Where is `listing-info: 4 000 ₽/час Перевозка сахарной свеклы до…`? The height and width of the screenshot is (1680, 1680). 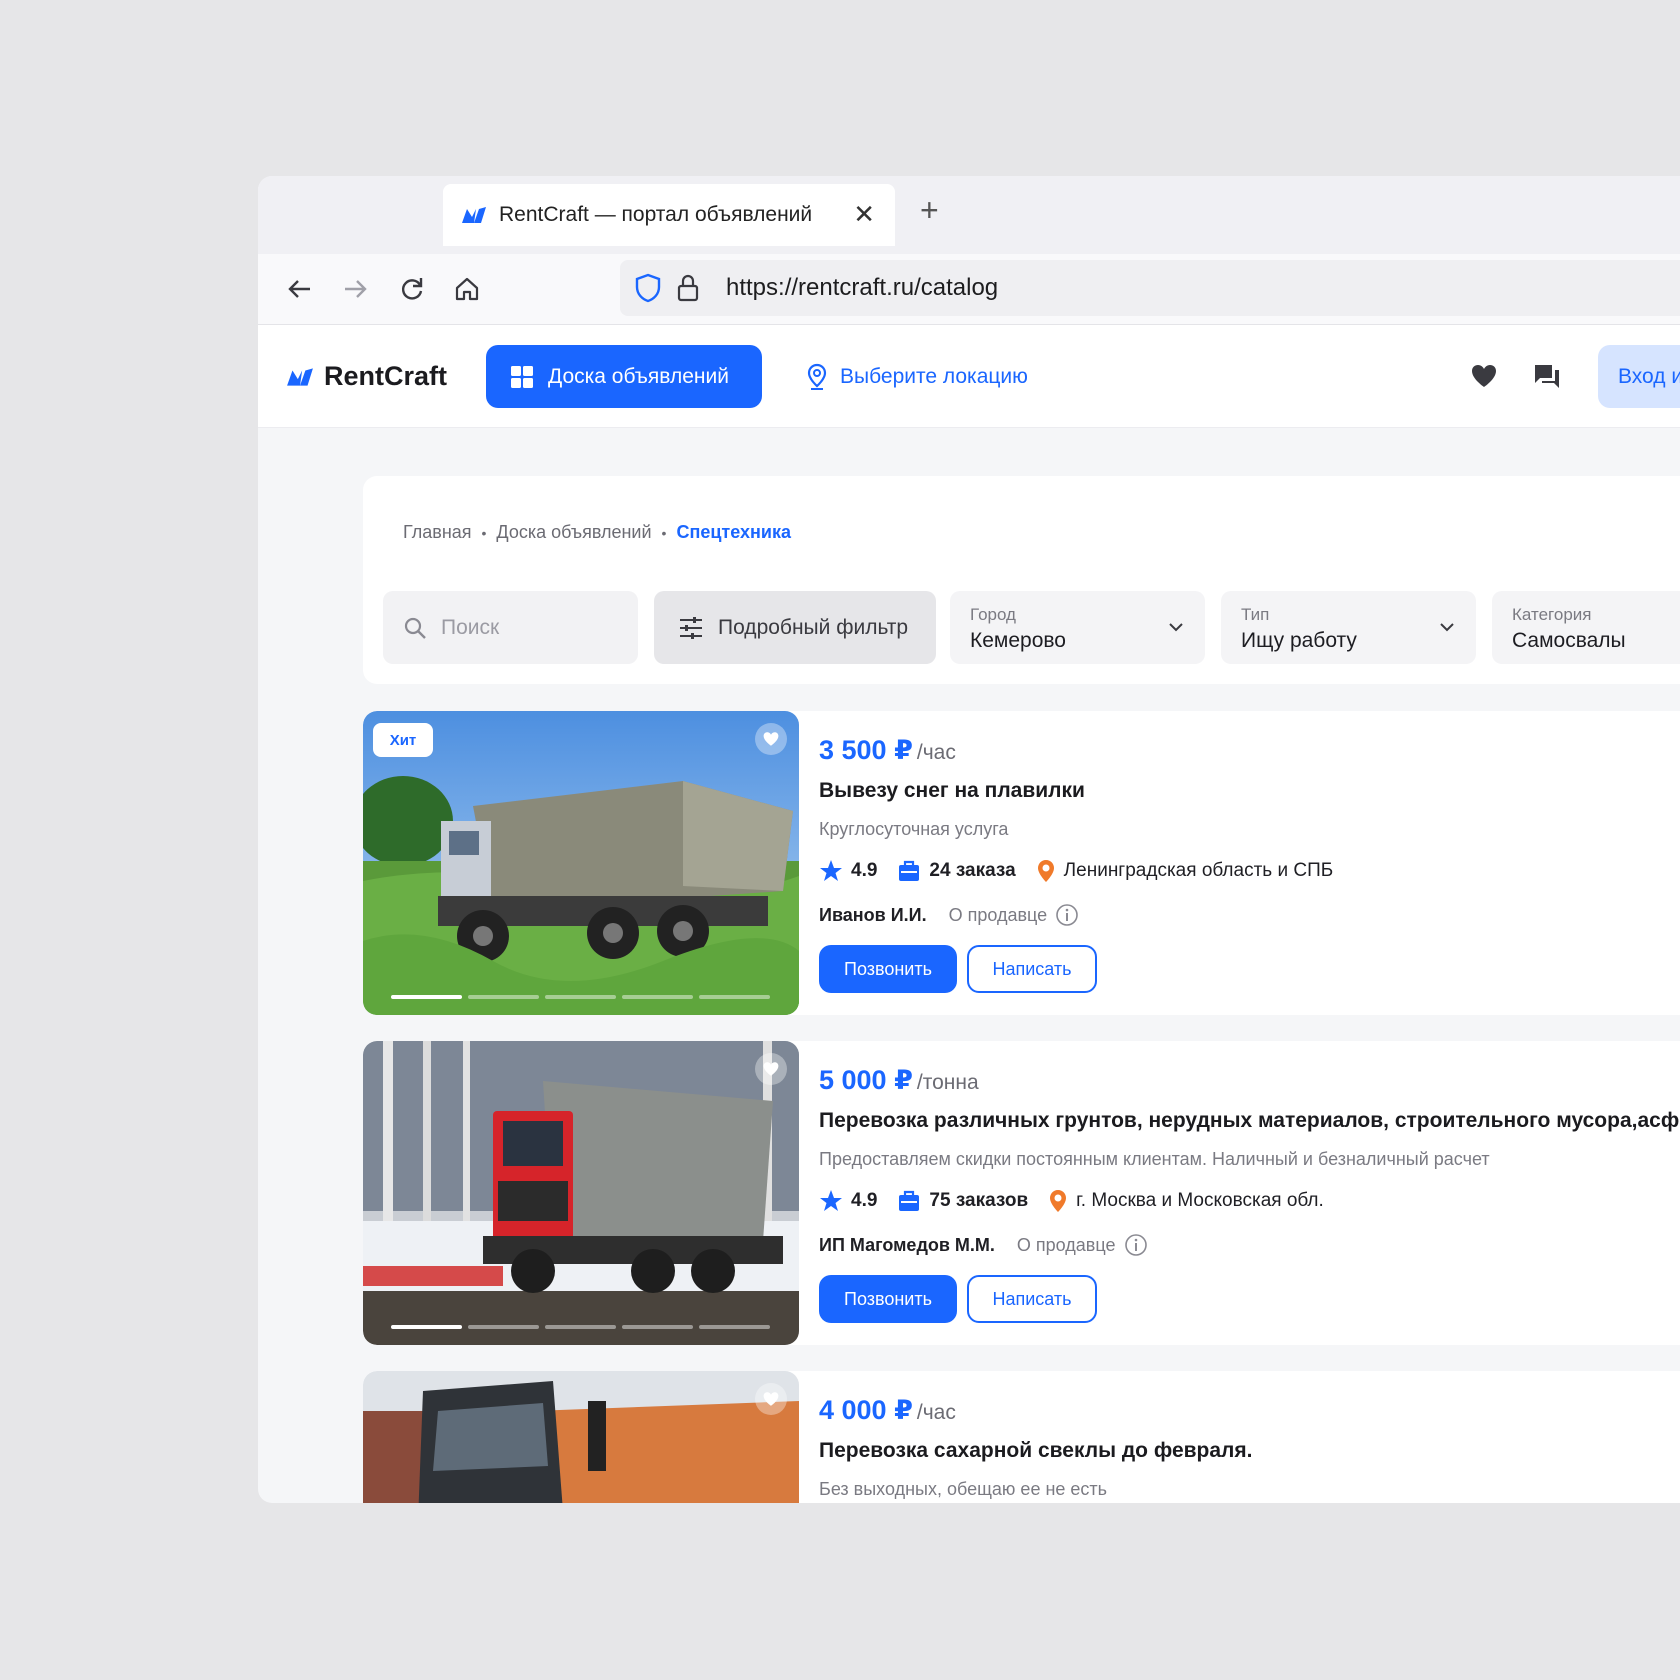 listing-info: 4 000 ₽/час Перевозка сахарной свеклы до… is located at coordinates (1249, 1437).